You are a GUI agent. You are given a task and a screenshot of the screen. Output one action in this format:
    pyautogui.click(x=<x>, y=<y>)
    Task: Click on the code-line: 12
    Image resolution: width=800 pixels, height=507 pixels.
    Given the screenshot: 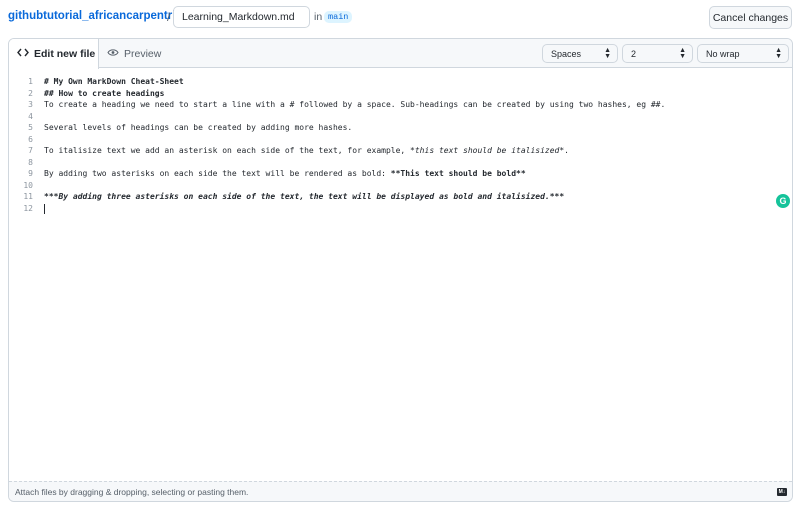 What is the action you would take?
    pyautogui.click(x=400, y=208)
    